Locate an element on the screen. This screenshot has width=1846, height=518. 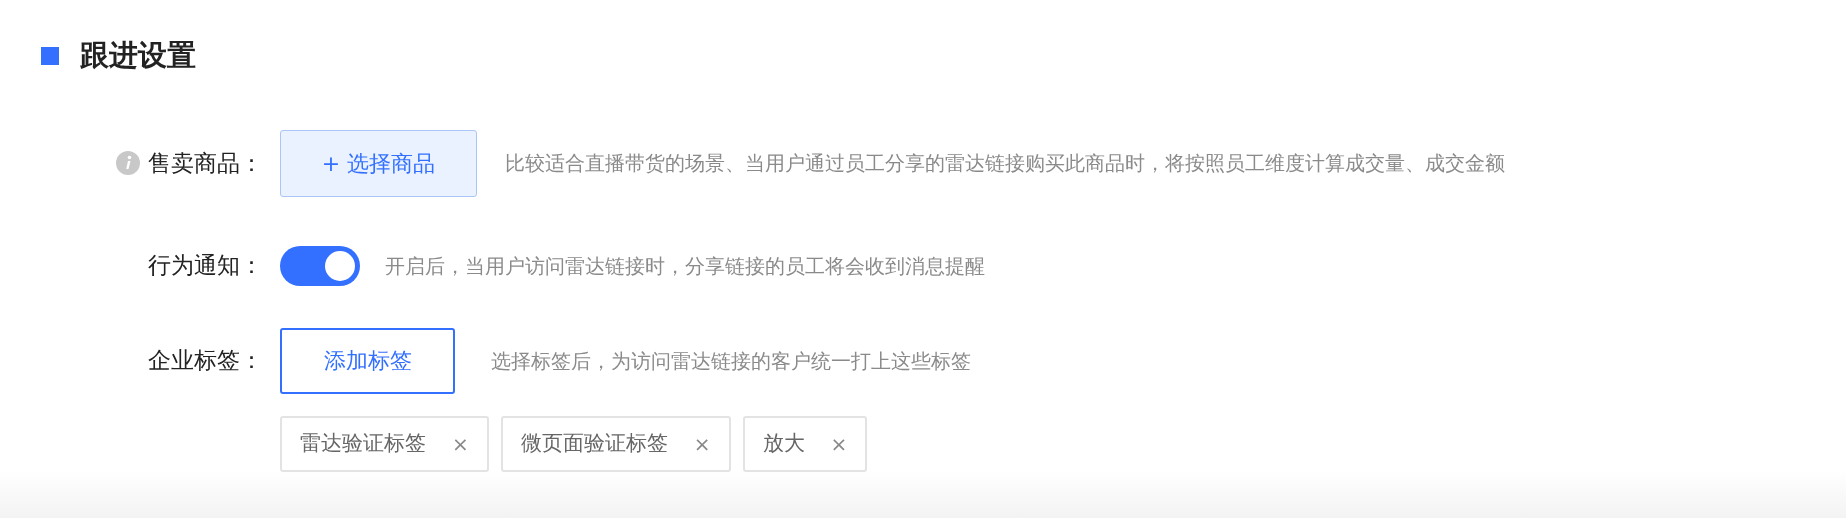
hint-text: 比较适合直播带货的场景、当用户通过员工分享的雷达链接购买此商品时，将按照员工维度计算成交量、成交金额 is located at coordinates (1005, 163).